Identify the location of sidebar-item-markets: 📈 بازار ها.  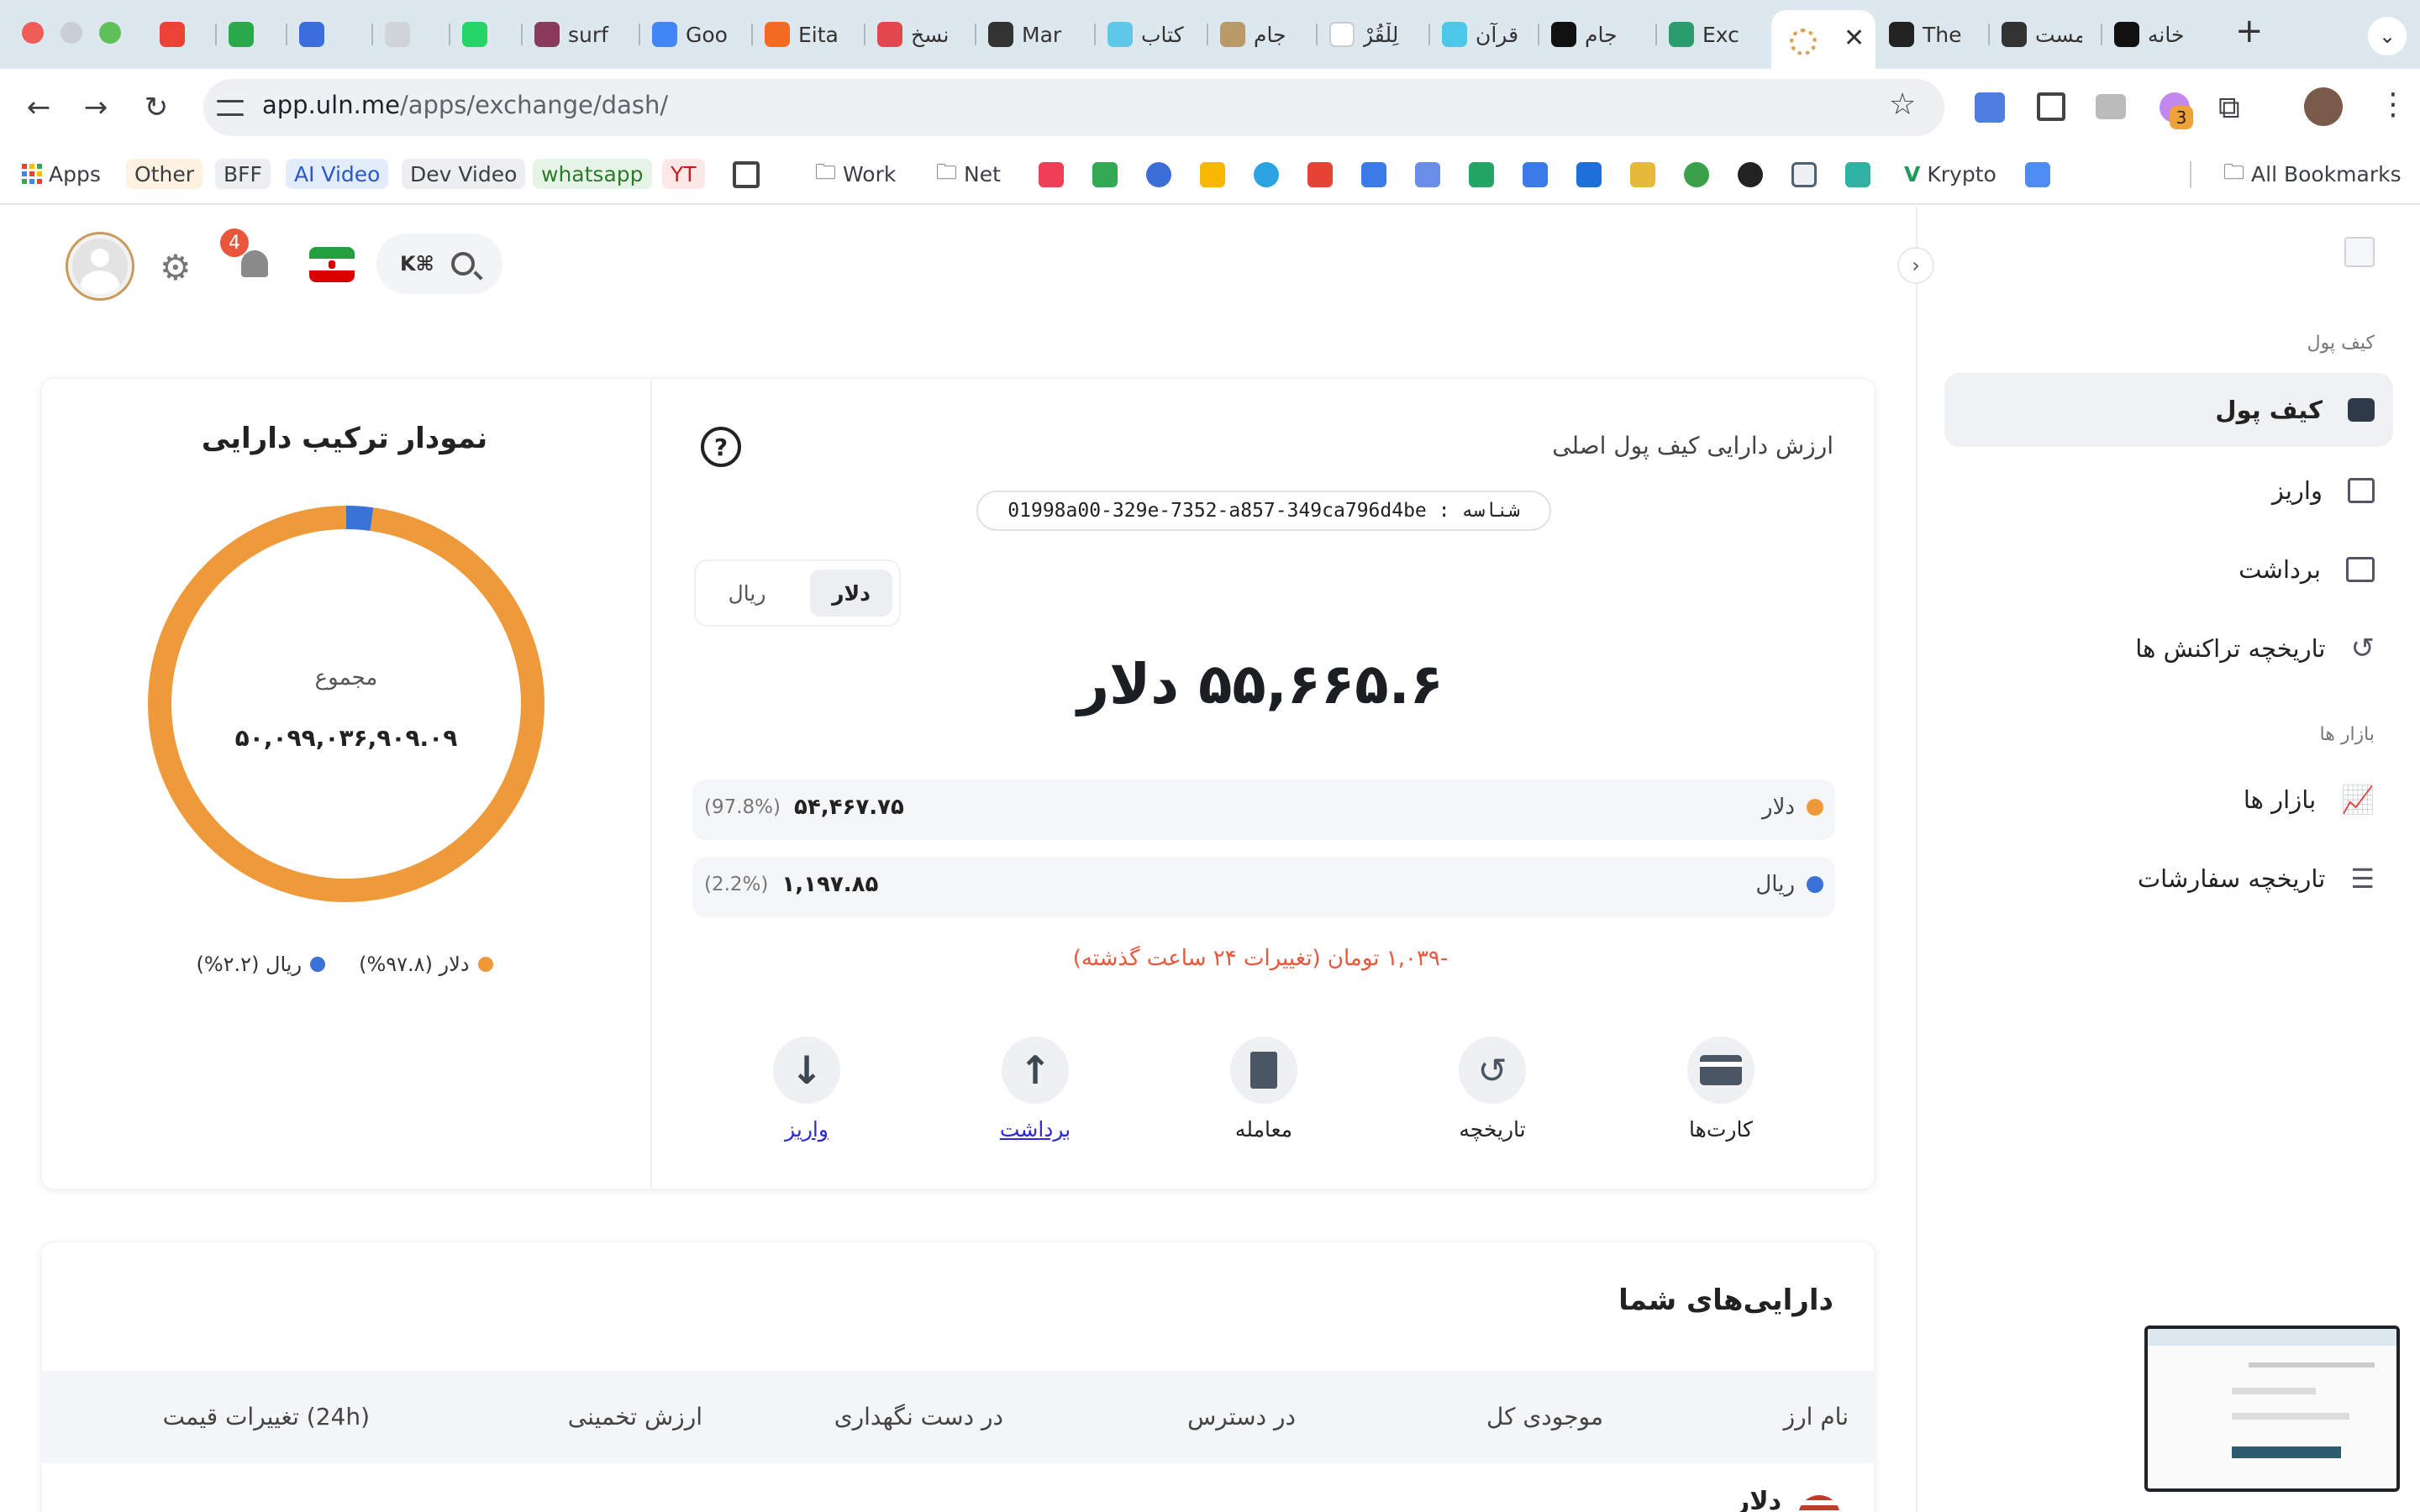
(2309, 800).